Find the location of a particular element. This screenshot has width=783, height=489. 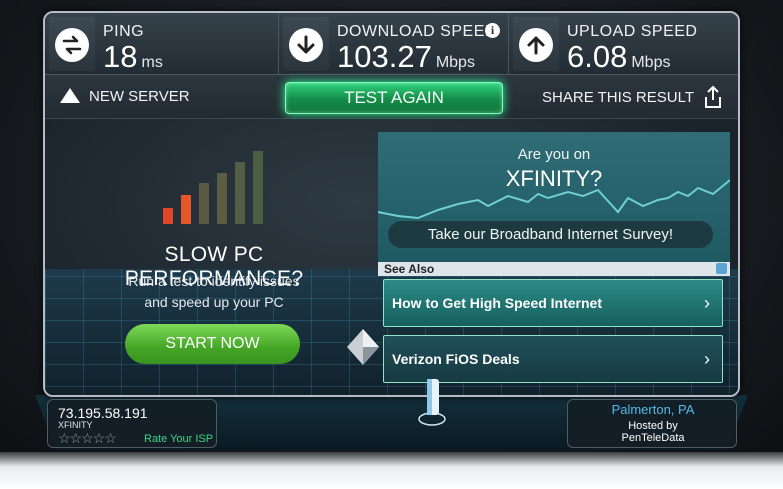

see-also-label: See Also is located at coordinates (409, 269).